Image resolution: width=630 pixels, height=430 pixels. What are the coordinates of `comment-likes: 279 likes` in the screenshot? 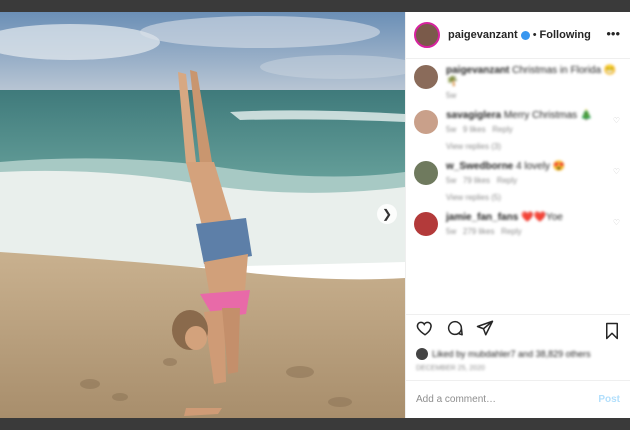 It's located at (479, 231).